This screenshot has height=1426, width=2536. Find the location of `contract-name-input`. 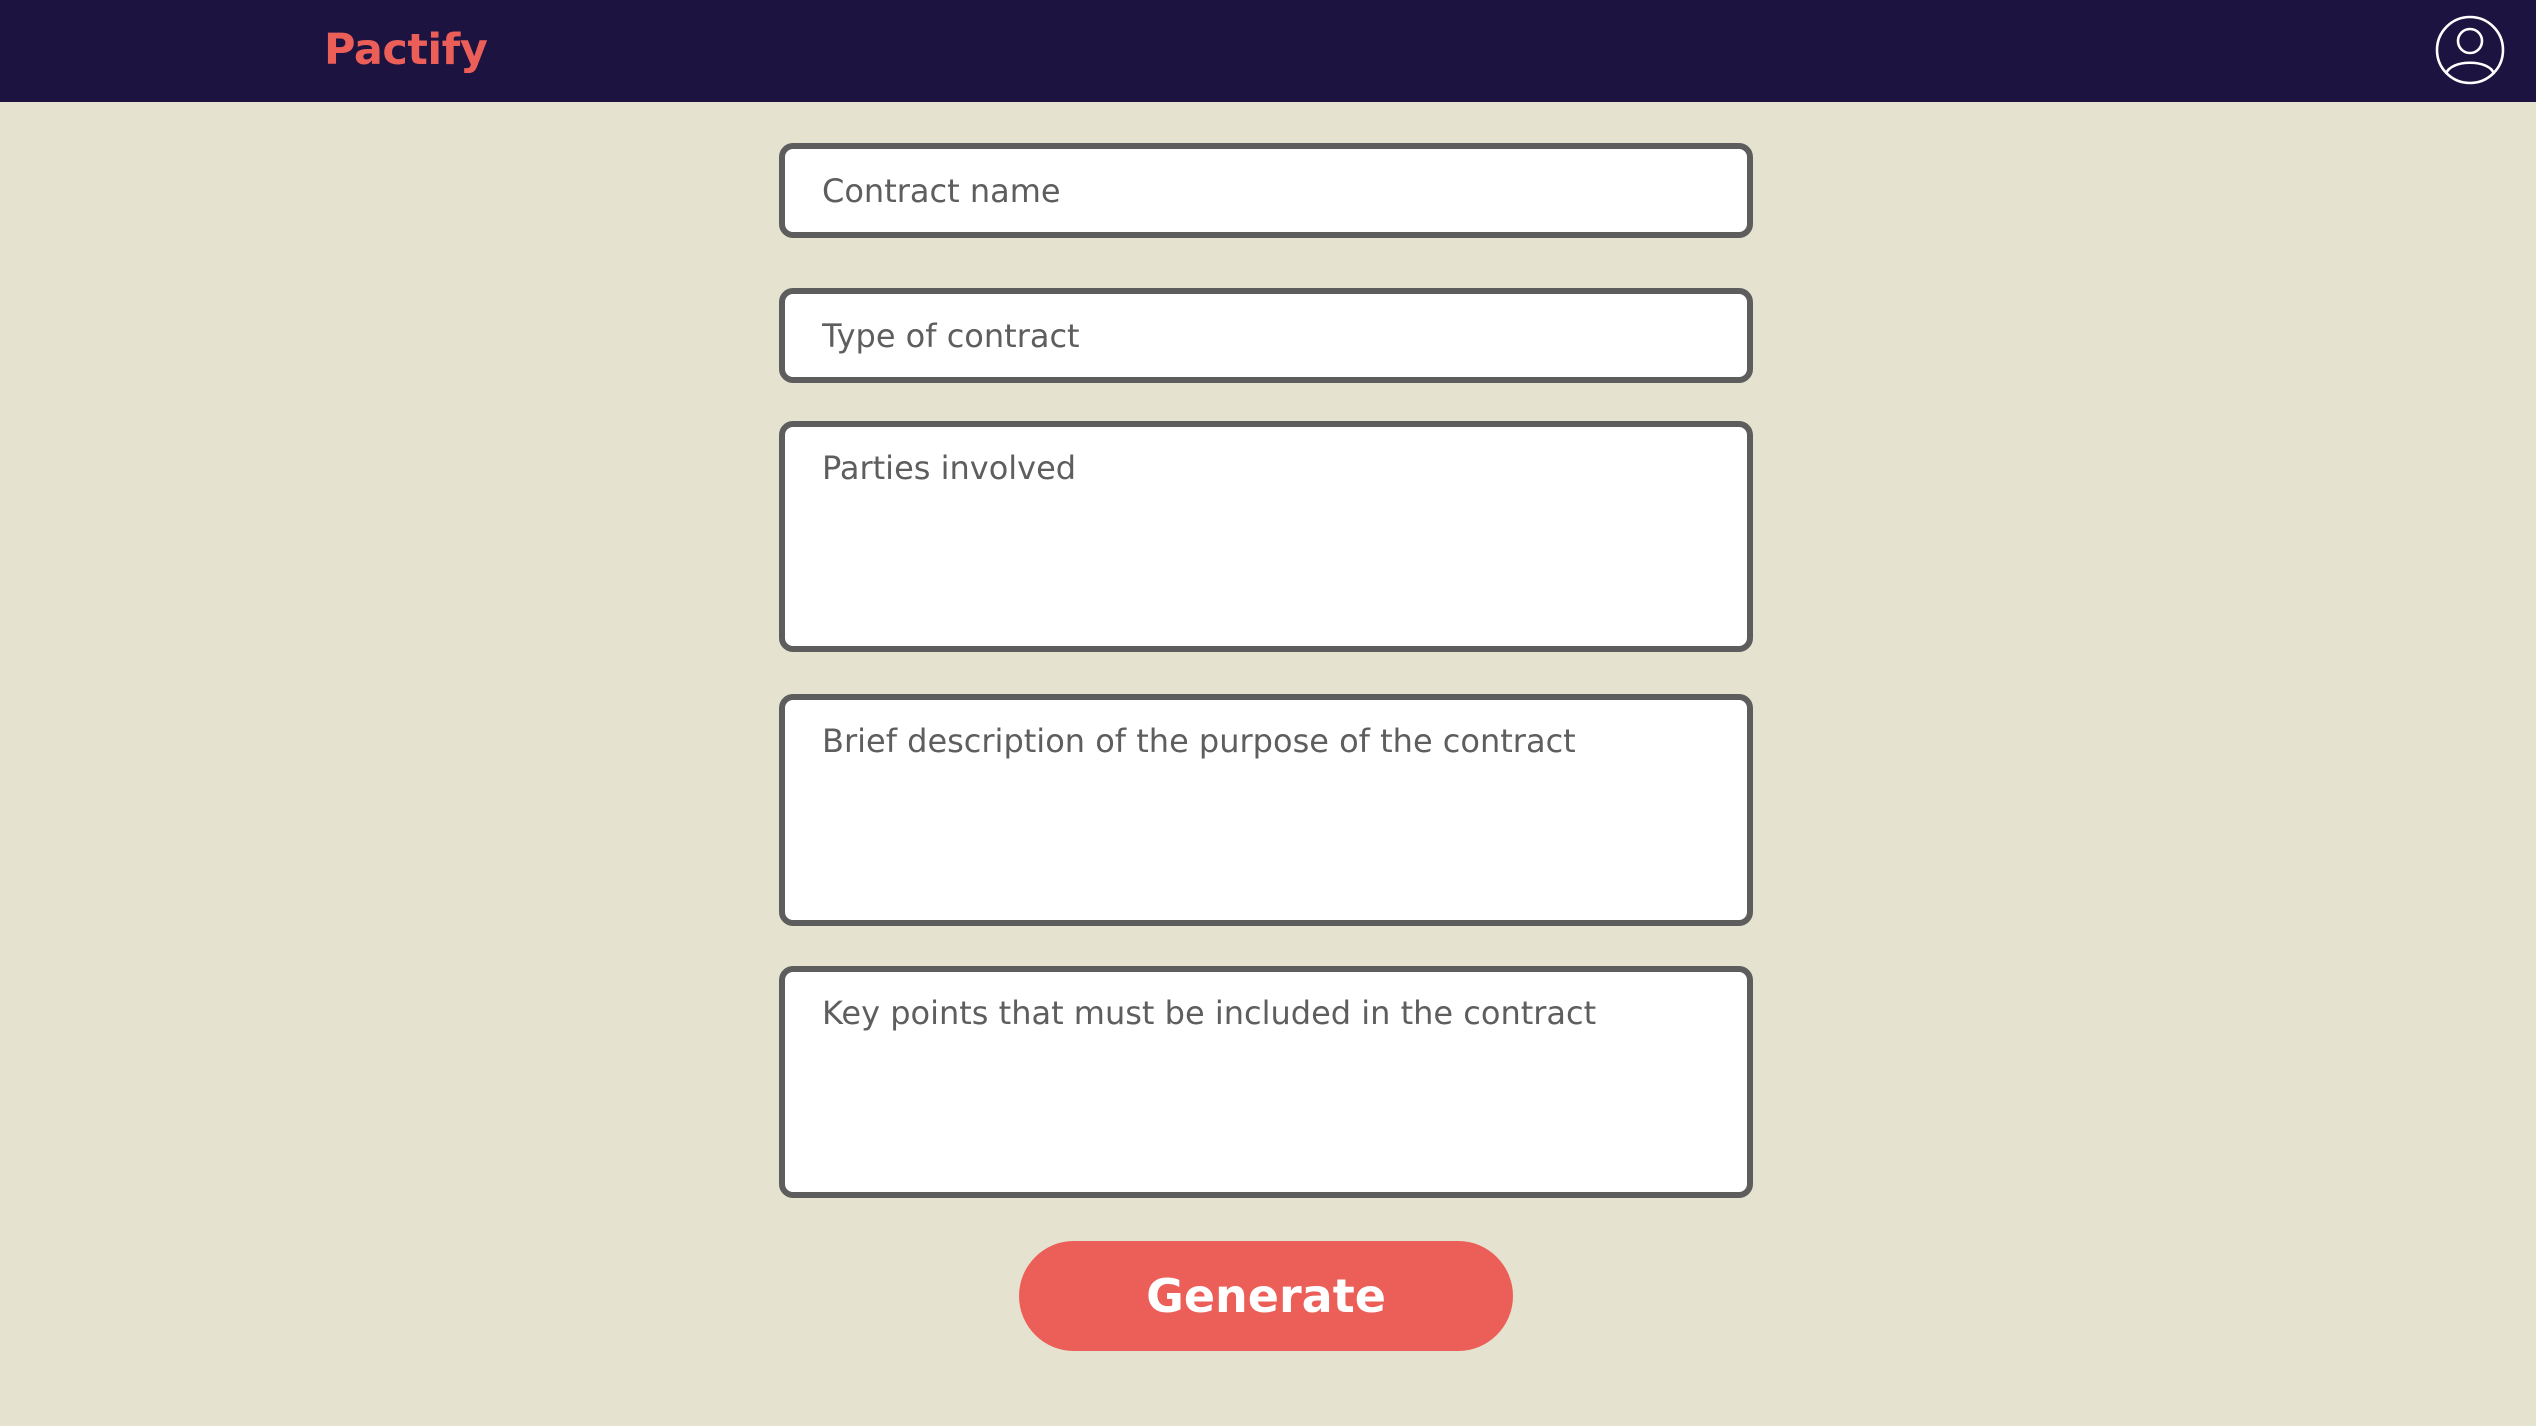

contract-name-input is located at coordinates (1266, 190).